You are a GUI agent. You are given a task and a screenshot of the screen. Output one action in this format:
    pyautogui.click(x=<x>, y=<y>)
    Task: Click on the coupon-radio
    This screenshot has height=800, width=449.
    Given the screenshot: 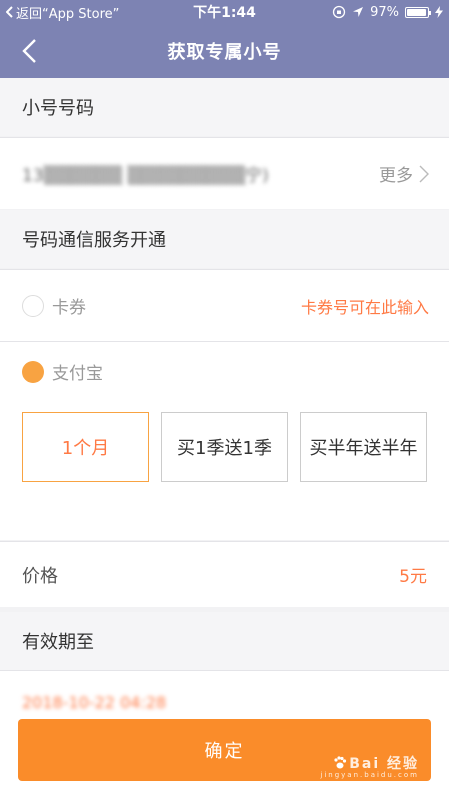 What is the action you would take?
    pyautogui.click(x=33, y=305)
    